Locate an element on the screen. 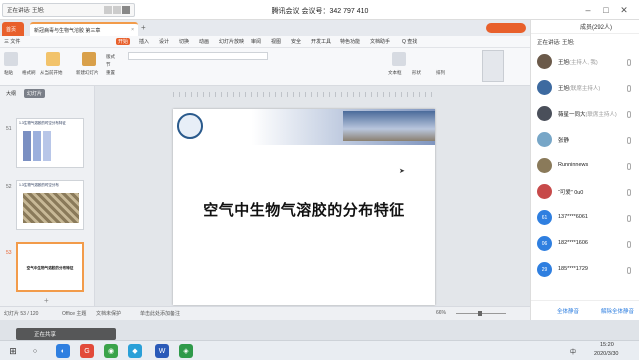 The width and height of the screenshot is (639, 360). paste-icon is located at coordinates (11, 59).